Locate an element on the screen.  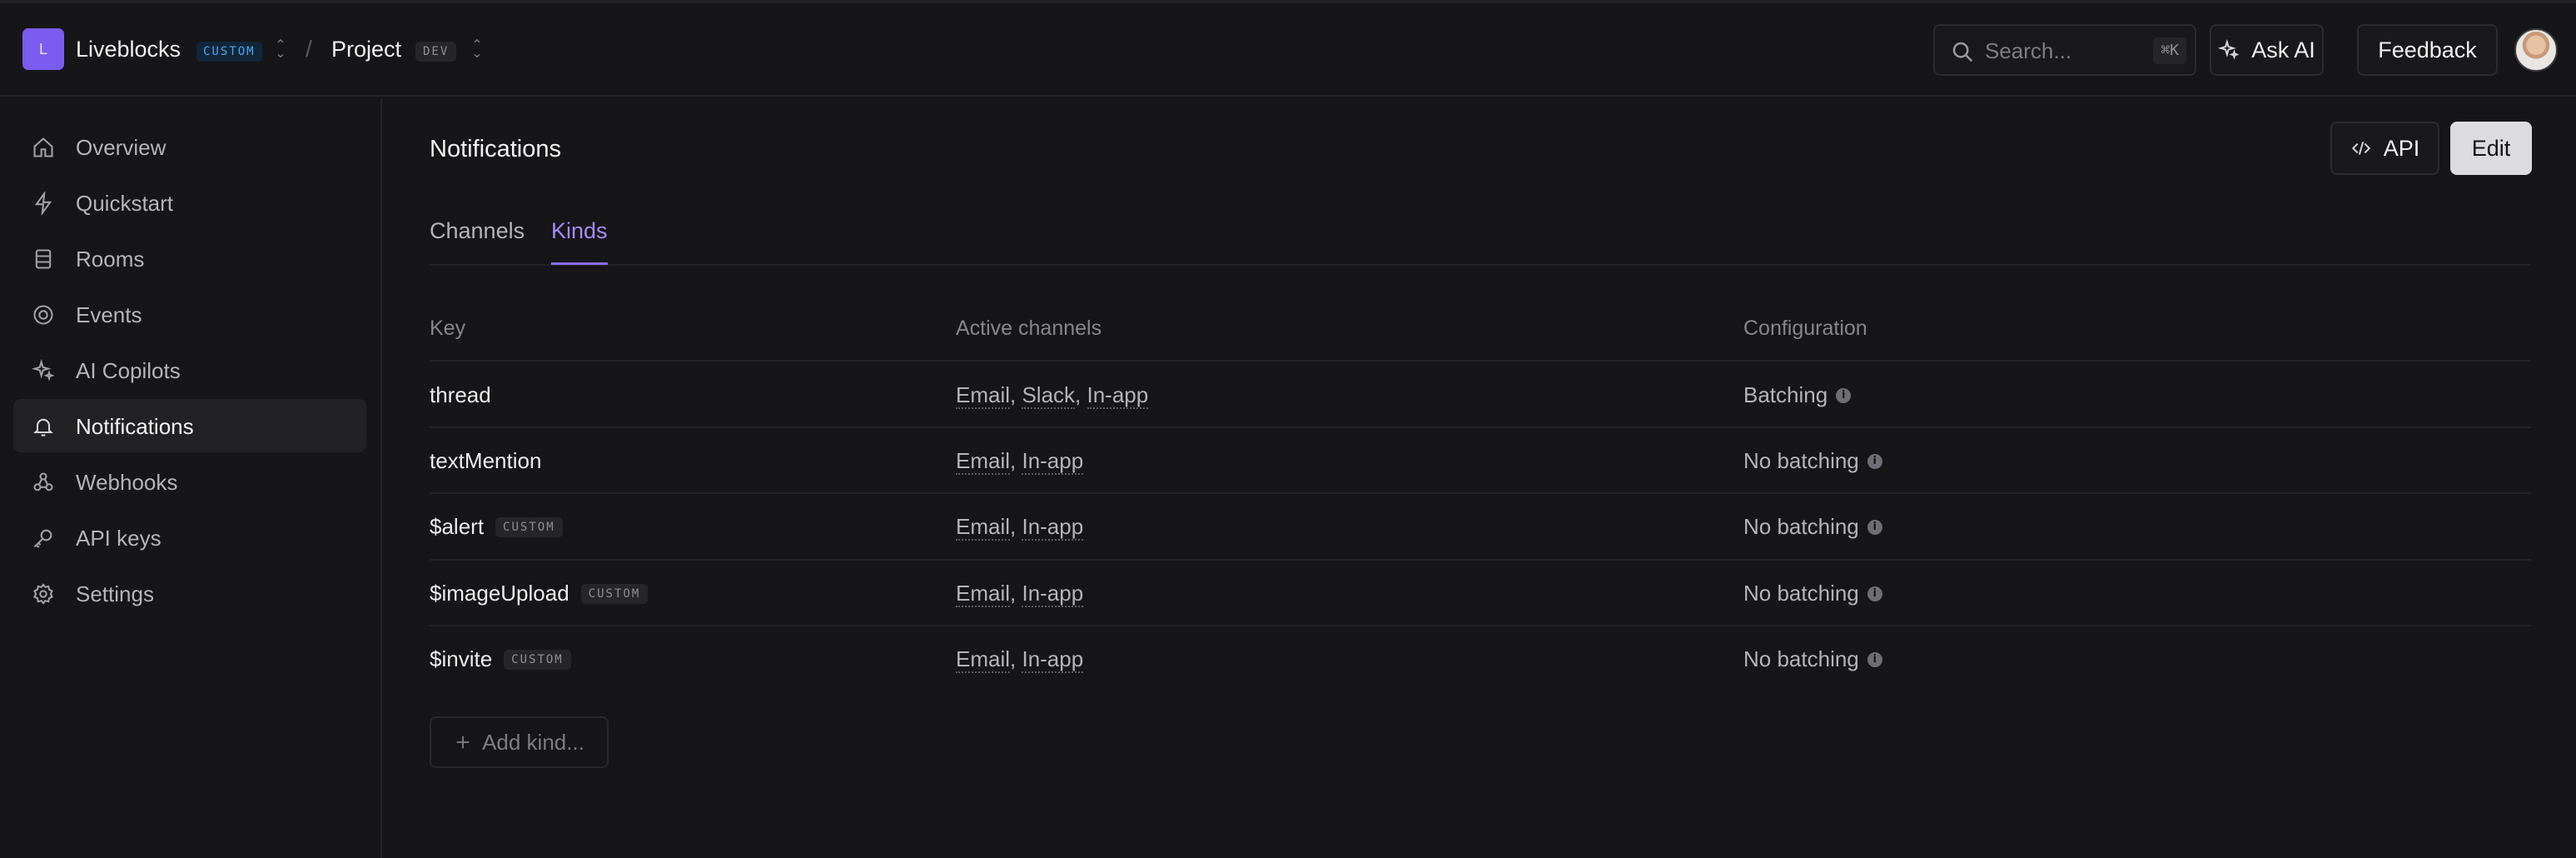
kind-key: $imageUpload is located at coordinates (499, 594).